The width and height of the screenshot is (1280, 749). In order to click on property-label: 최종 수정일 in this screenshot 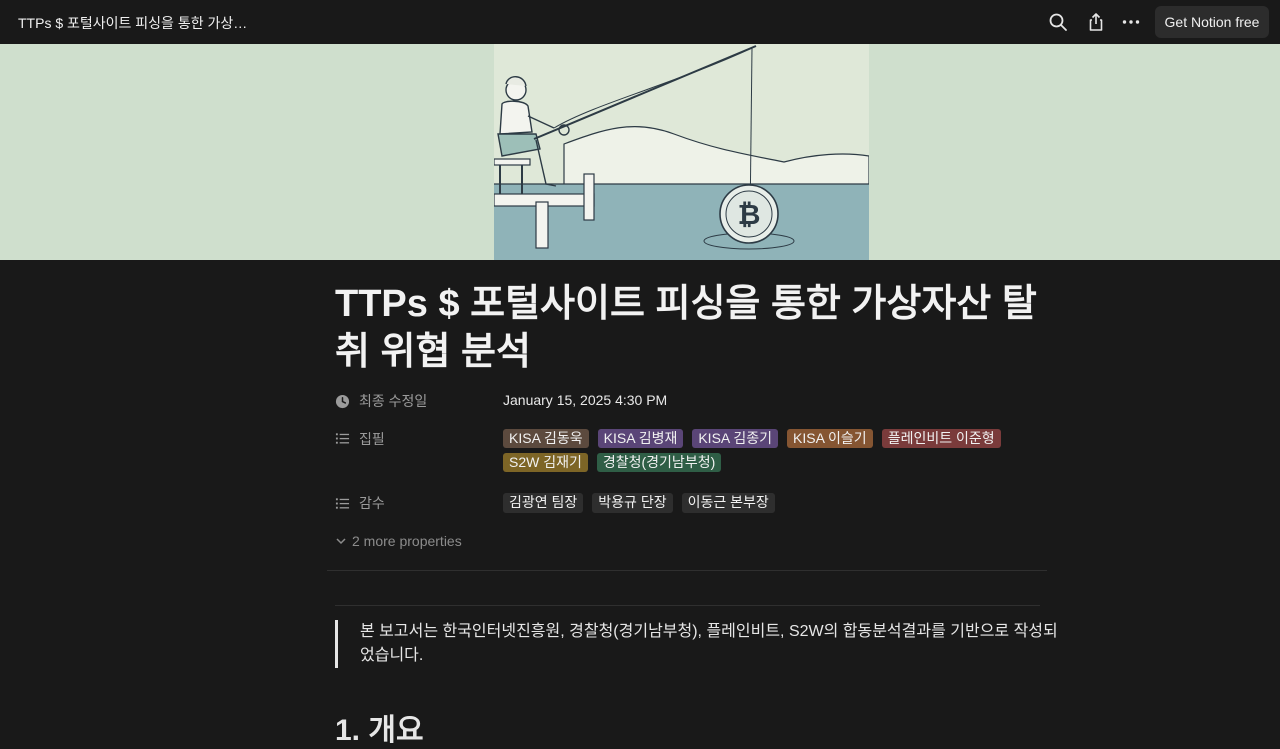, I will do `click(419, 401)`.